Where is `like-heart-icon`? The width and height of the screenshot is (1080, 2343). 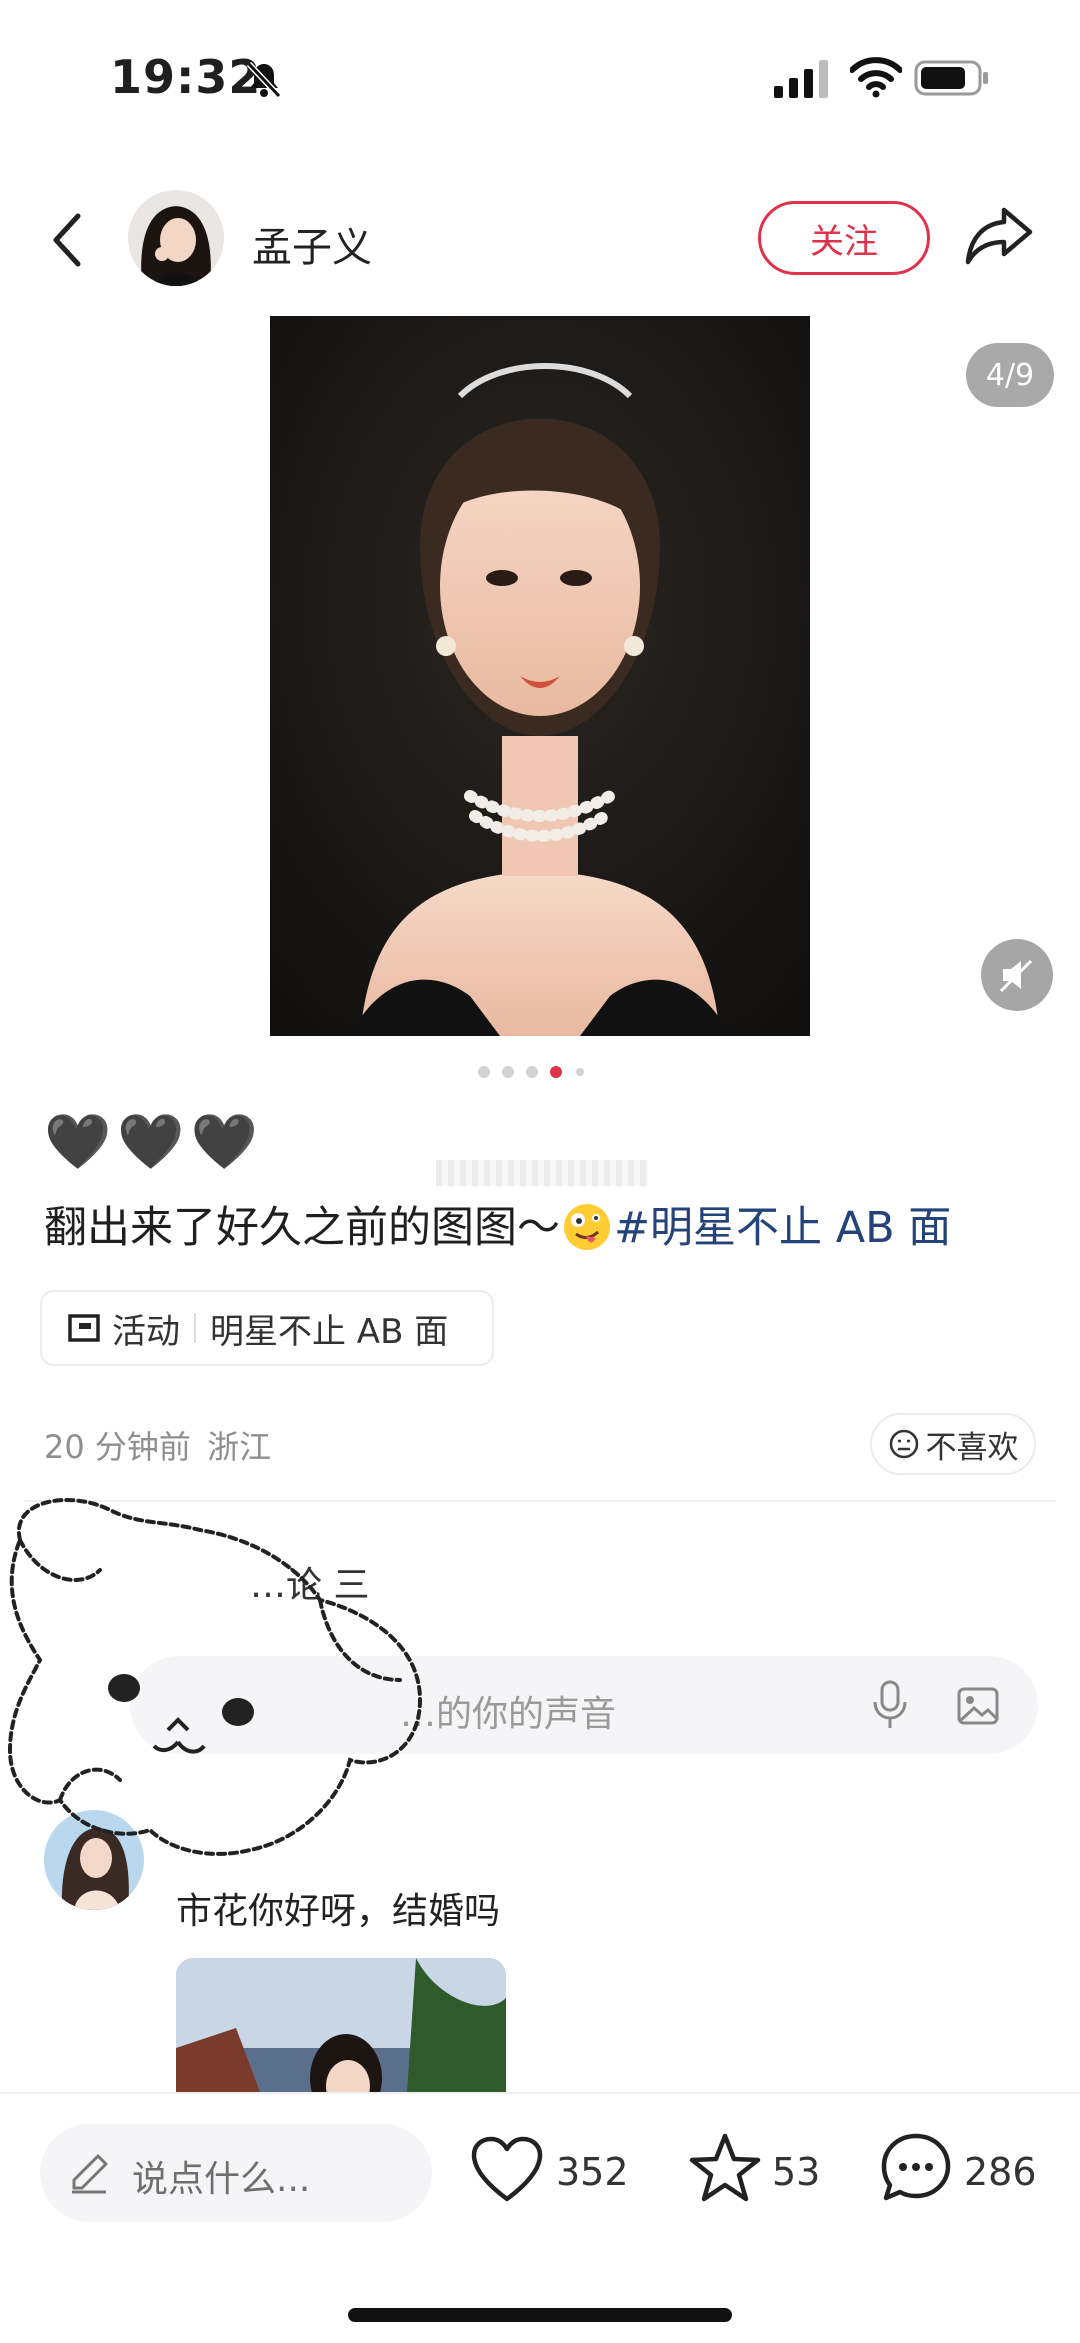
like-heart-icon is located at coordinates (507, 2170).